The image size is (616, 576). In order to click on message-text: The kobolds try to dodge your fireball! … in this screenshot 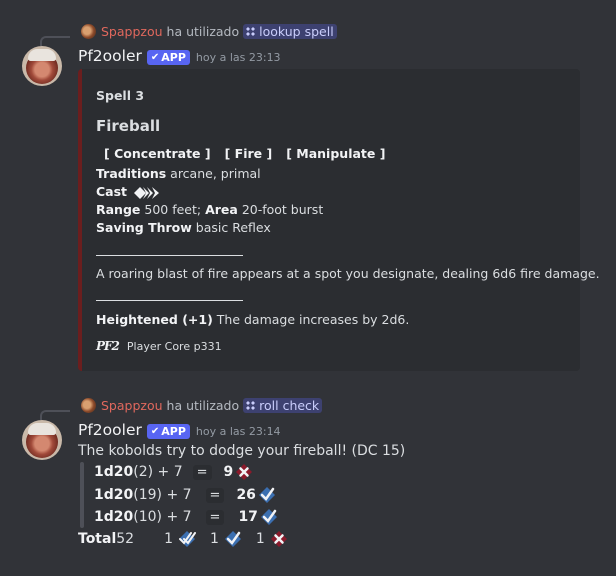, I will do `click(242, 451)`.